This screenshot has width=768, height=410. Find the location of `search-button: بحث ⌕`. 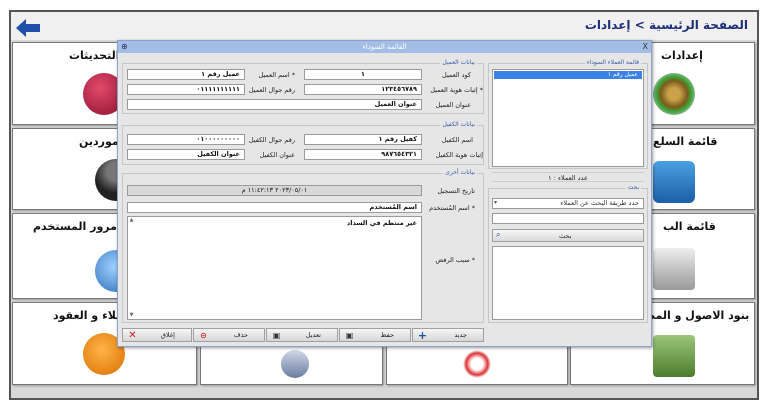

search-button: بحث ⌕ is located at coordinates (568, 235).